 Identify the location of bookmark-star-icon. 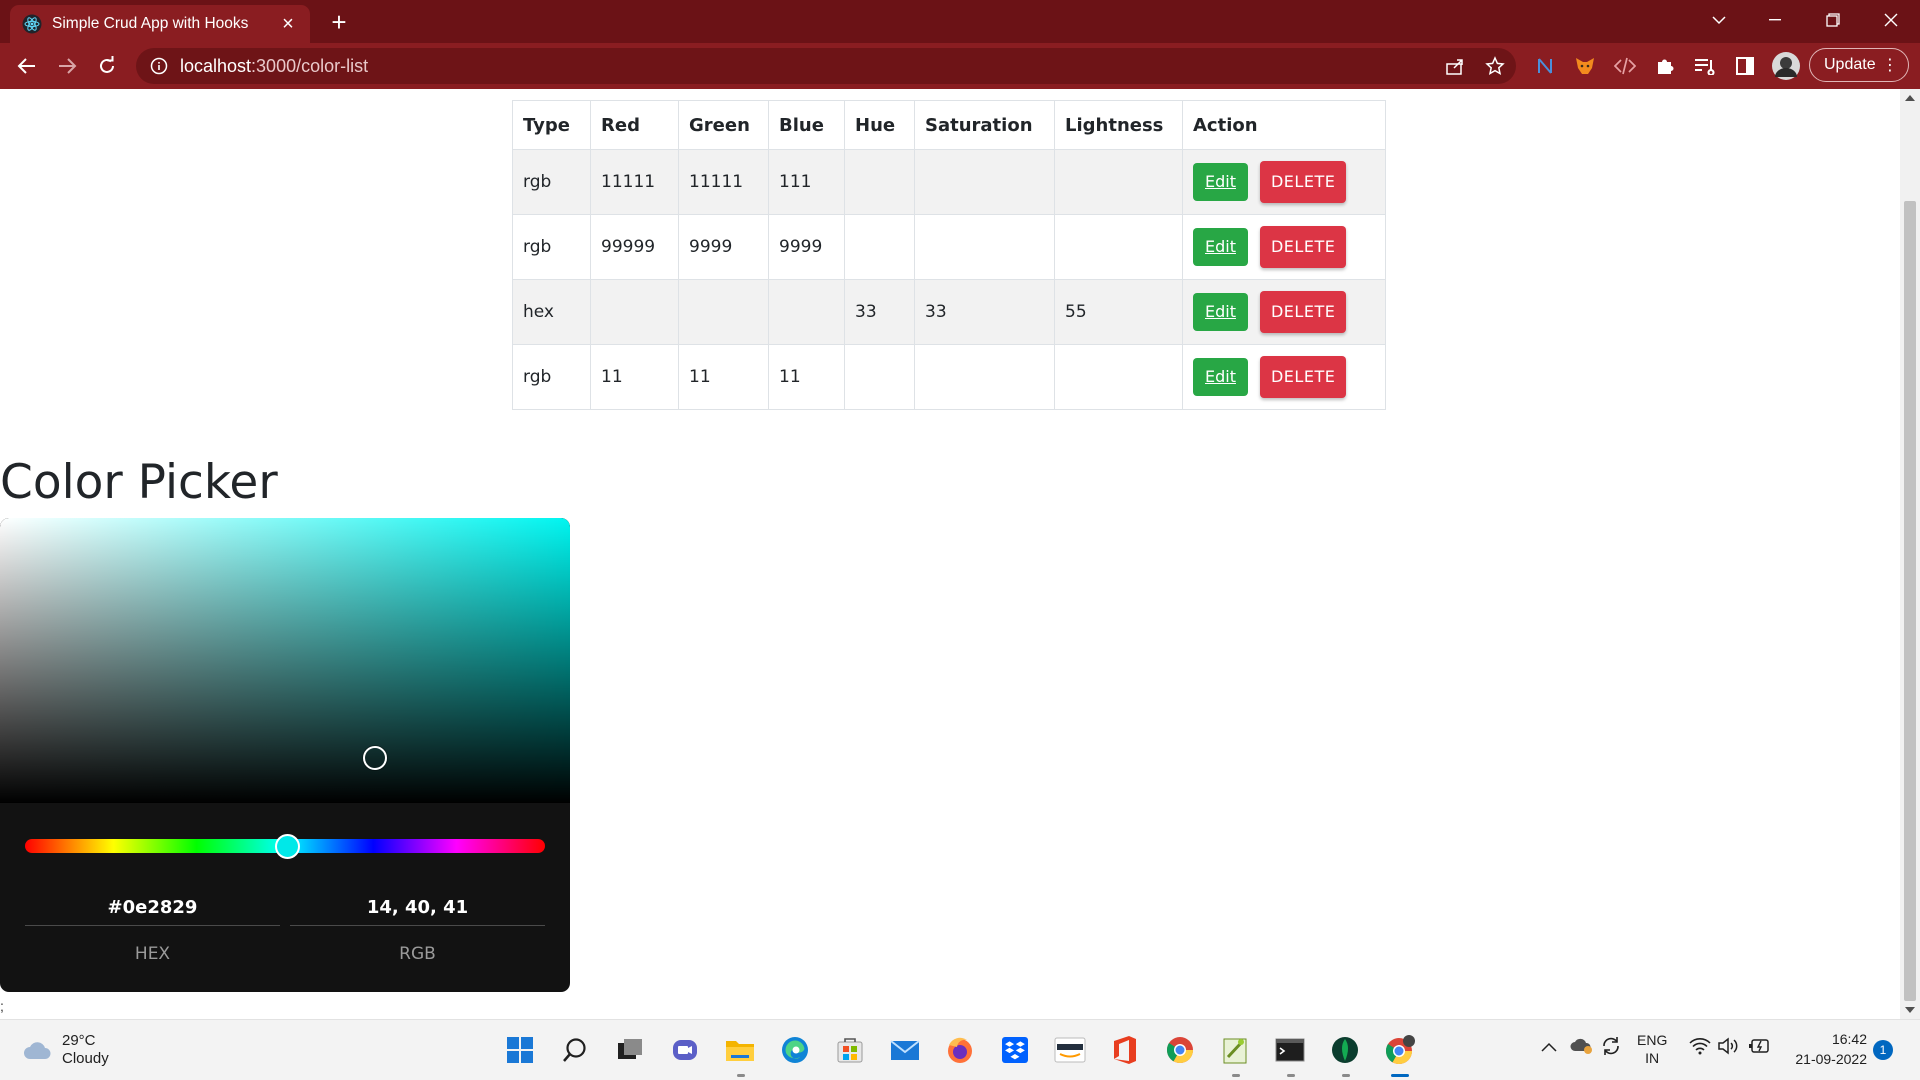
(1495, 66).